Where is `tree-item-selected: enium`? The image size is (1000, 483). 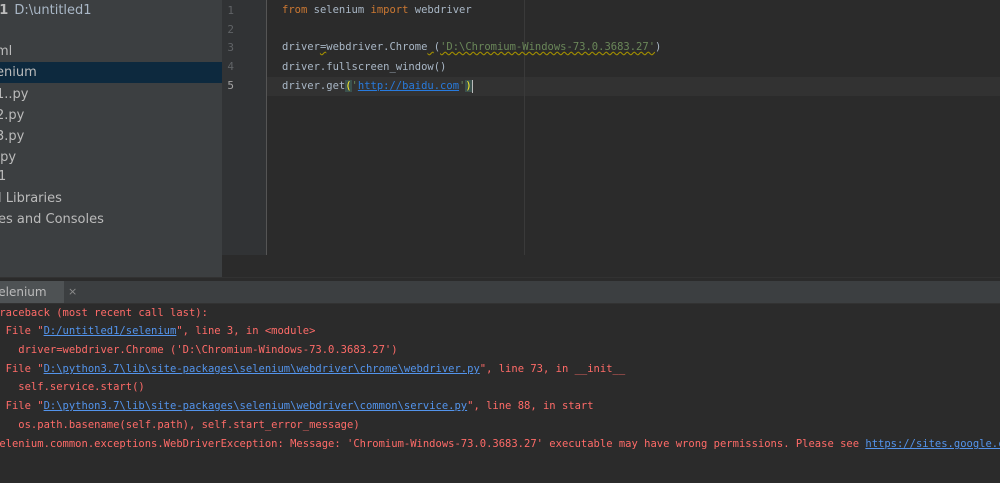
tree-item-selected: enium is located at coordinates (111, 72).